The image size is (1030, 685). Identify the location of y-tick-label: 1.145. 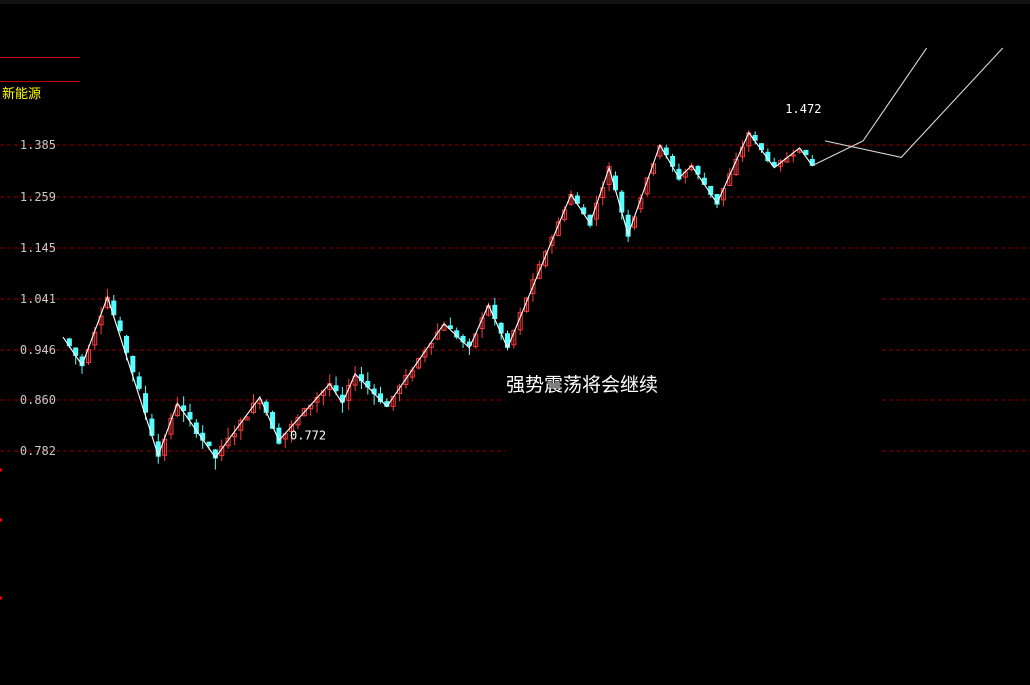
(38, 248).